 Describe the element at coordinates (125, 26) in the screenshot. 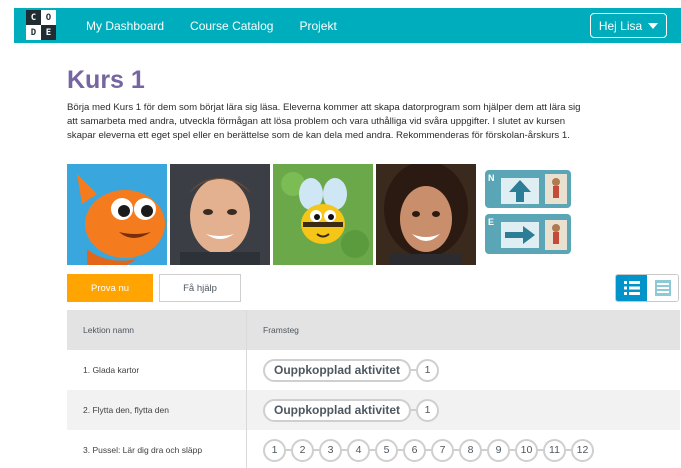

I see `nav-my-dashboard: My Dashboard` at that location.